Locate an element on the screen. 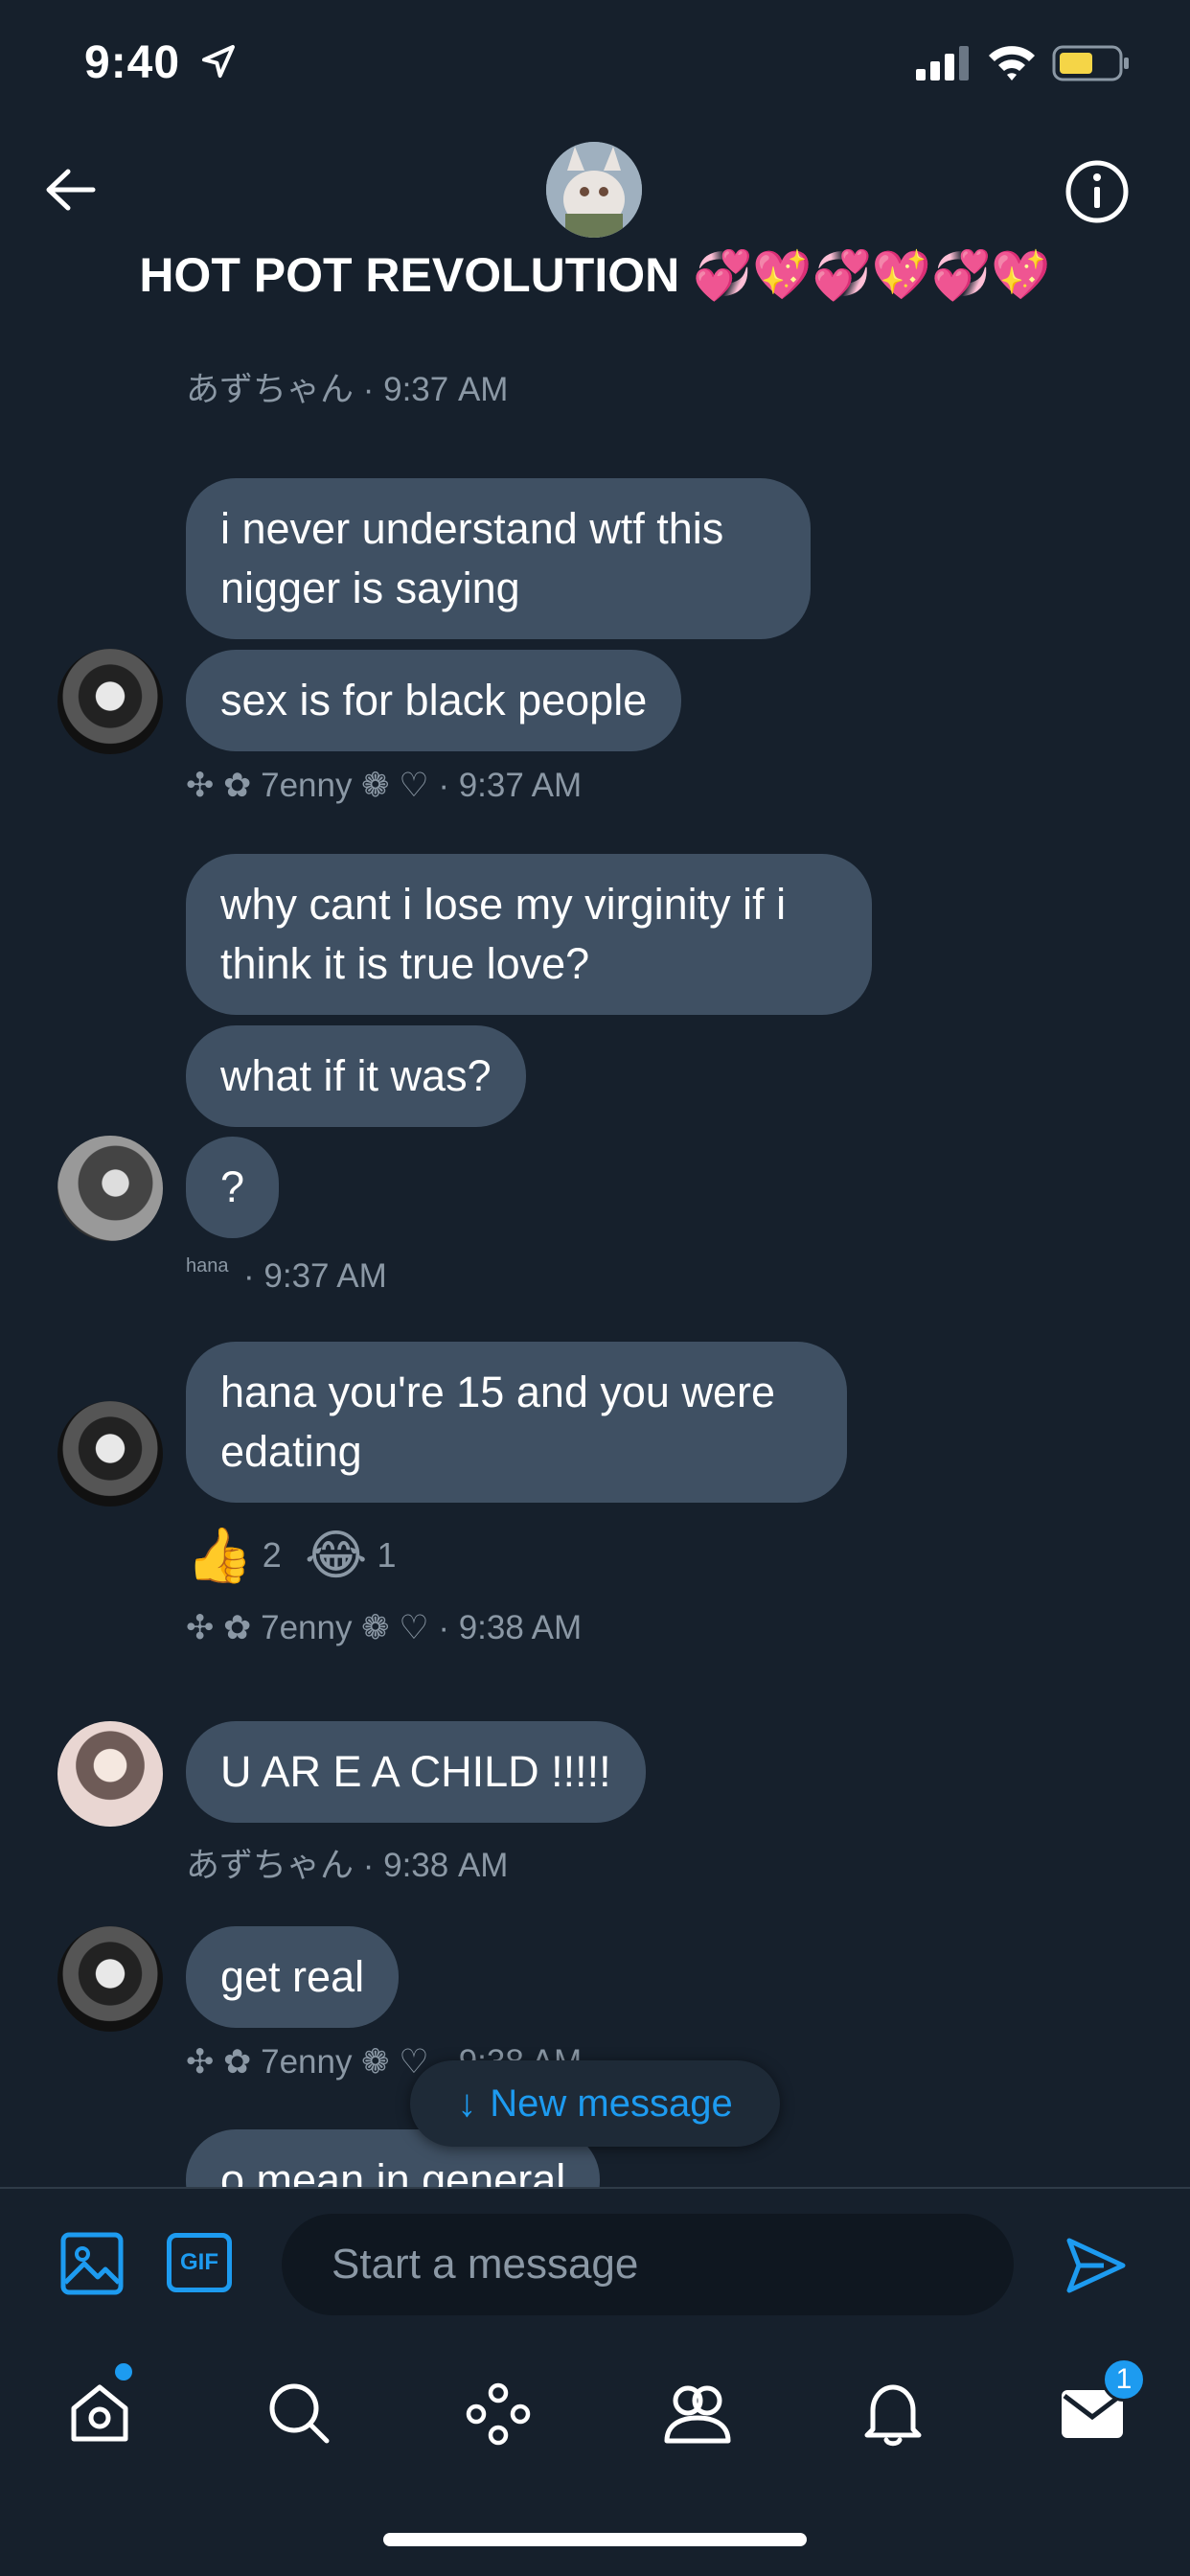 This screenshot has height=2576, width=1190. reaction: 😂 1 is located at coordinates (350, 1555).